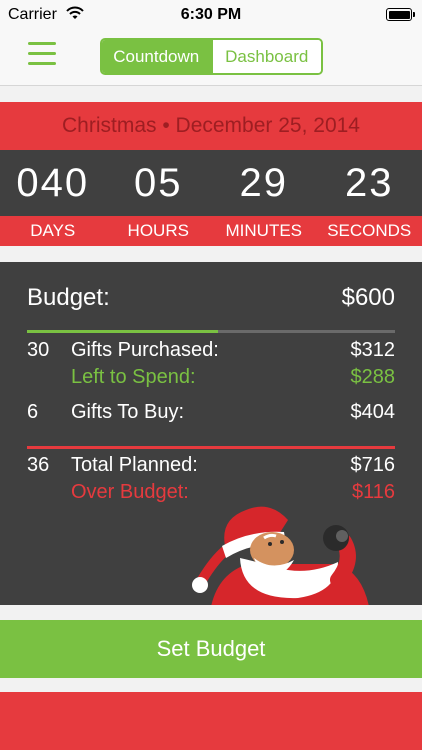  What do you see at coordinates (373, 377) in the screenshot?
I see `left-to-spend-amount: $288` at bounding box center [373, 377].